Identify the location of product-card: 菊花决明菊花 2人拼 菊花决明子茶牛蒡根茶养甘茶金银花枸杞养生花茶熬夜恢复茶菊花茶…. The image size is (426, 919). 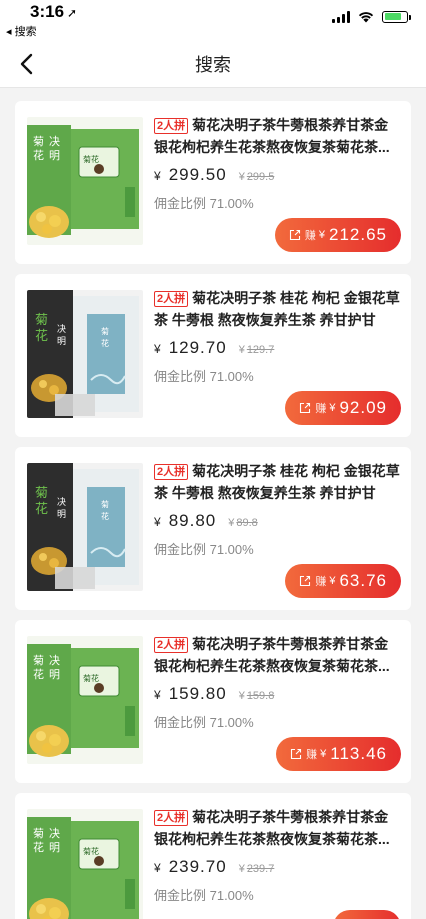
(213, 856).